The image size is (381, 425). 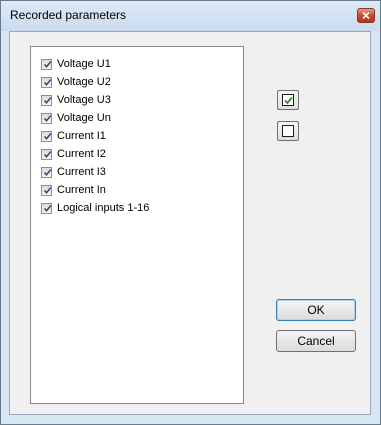 I want to click on close-icon, so click(x=366, y=15).